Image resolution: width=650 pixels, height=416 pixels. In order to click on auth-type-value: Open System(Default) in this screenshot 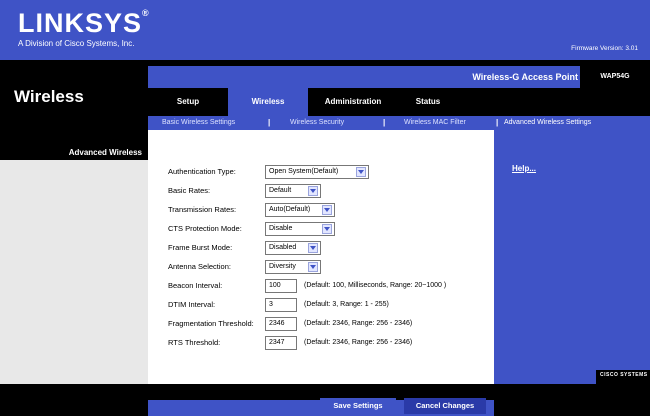, I will do `click(304, 171)`.